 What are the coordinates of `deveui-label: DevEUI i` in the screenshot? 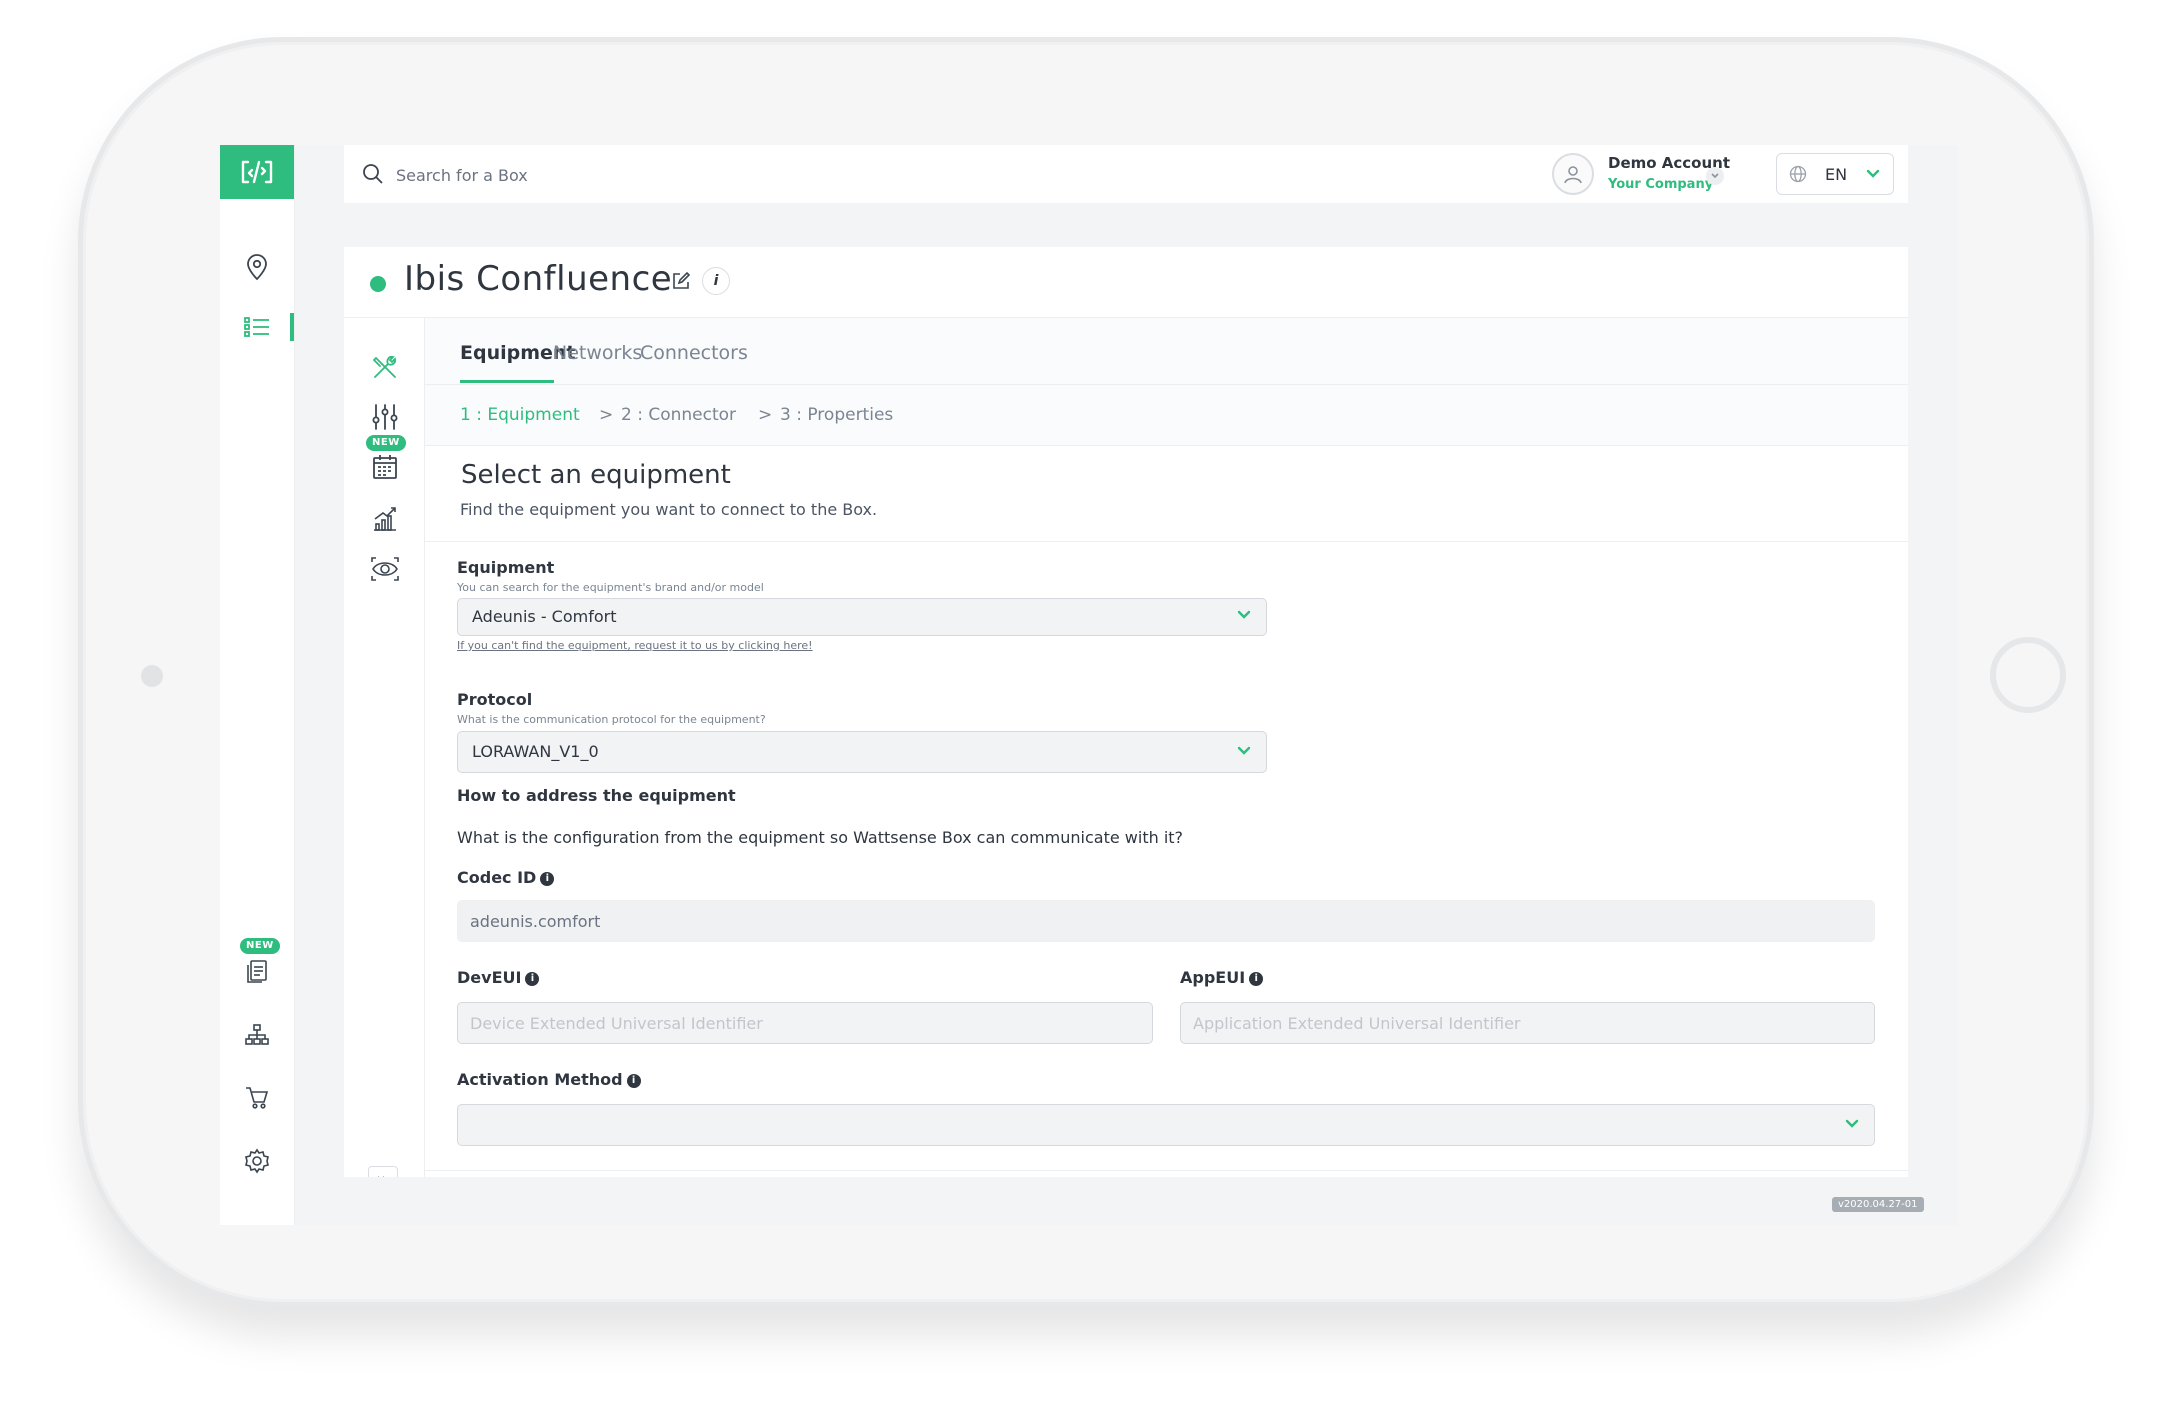 It's located at (498, 977).